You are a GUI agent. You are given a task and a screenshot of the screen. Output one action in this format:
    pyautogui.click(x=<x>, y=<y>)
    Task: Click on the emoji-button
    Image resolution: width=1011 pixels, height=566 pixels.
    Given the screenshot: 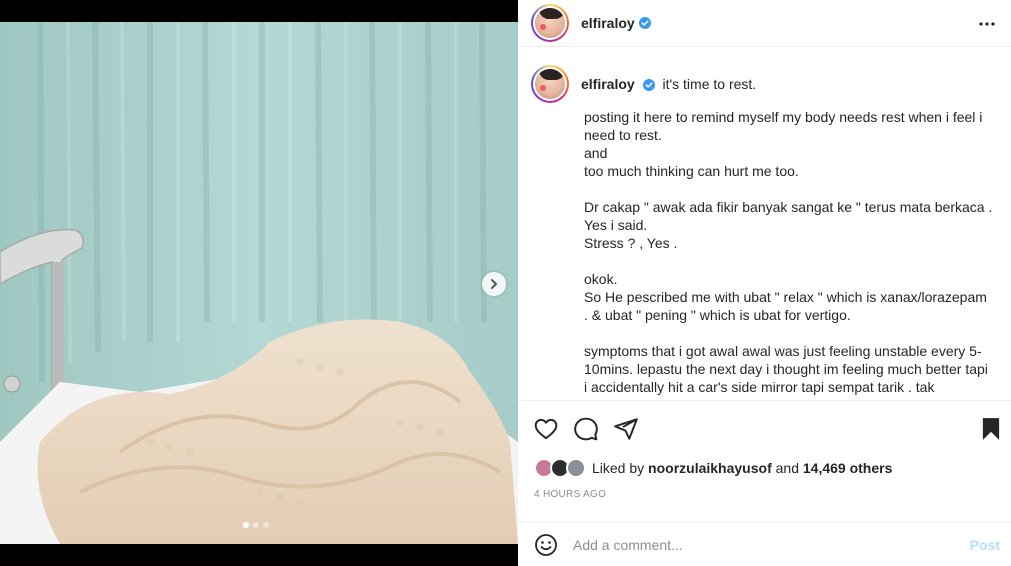 What is the action you would take?
    pyautogui.click(x=546, y=545)
    